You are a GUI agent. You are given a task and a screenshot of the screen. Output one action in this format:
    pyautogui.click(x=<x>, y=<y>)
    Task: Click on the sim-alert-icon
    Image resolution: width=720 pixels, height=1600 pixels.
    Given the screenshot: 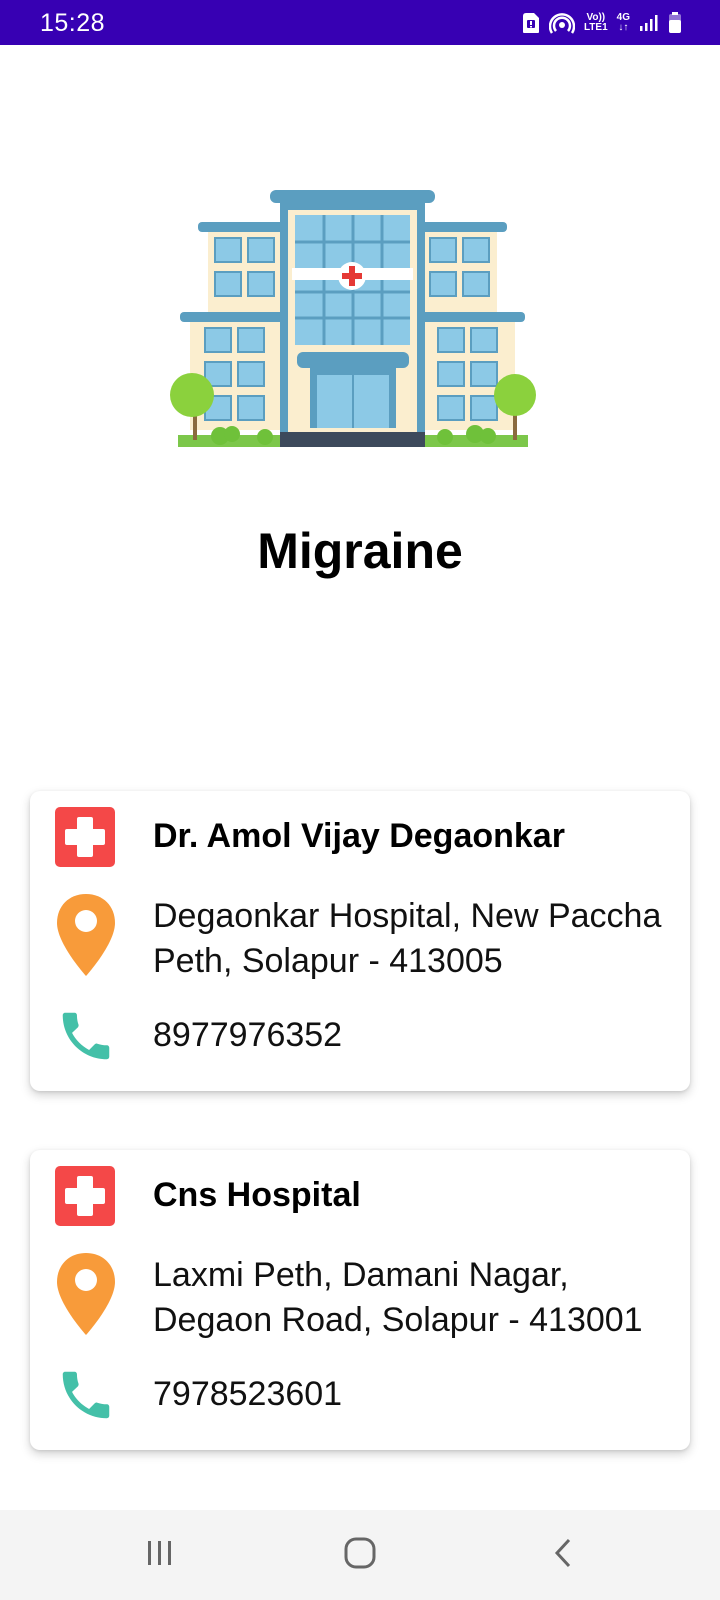 What is the action you would take?
    pyautogui.click(x=531, y=23)
    